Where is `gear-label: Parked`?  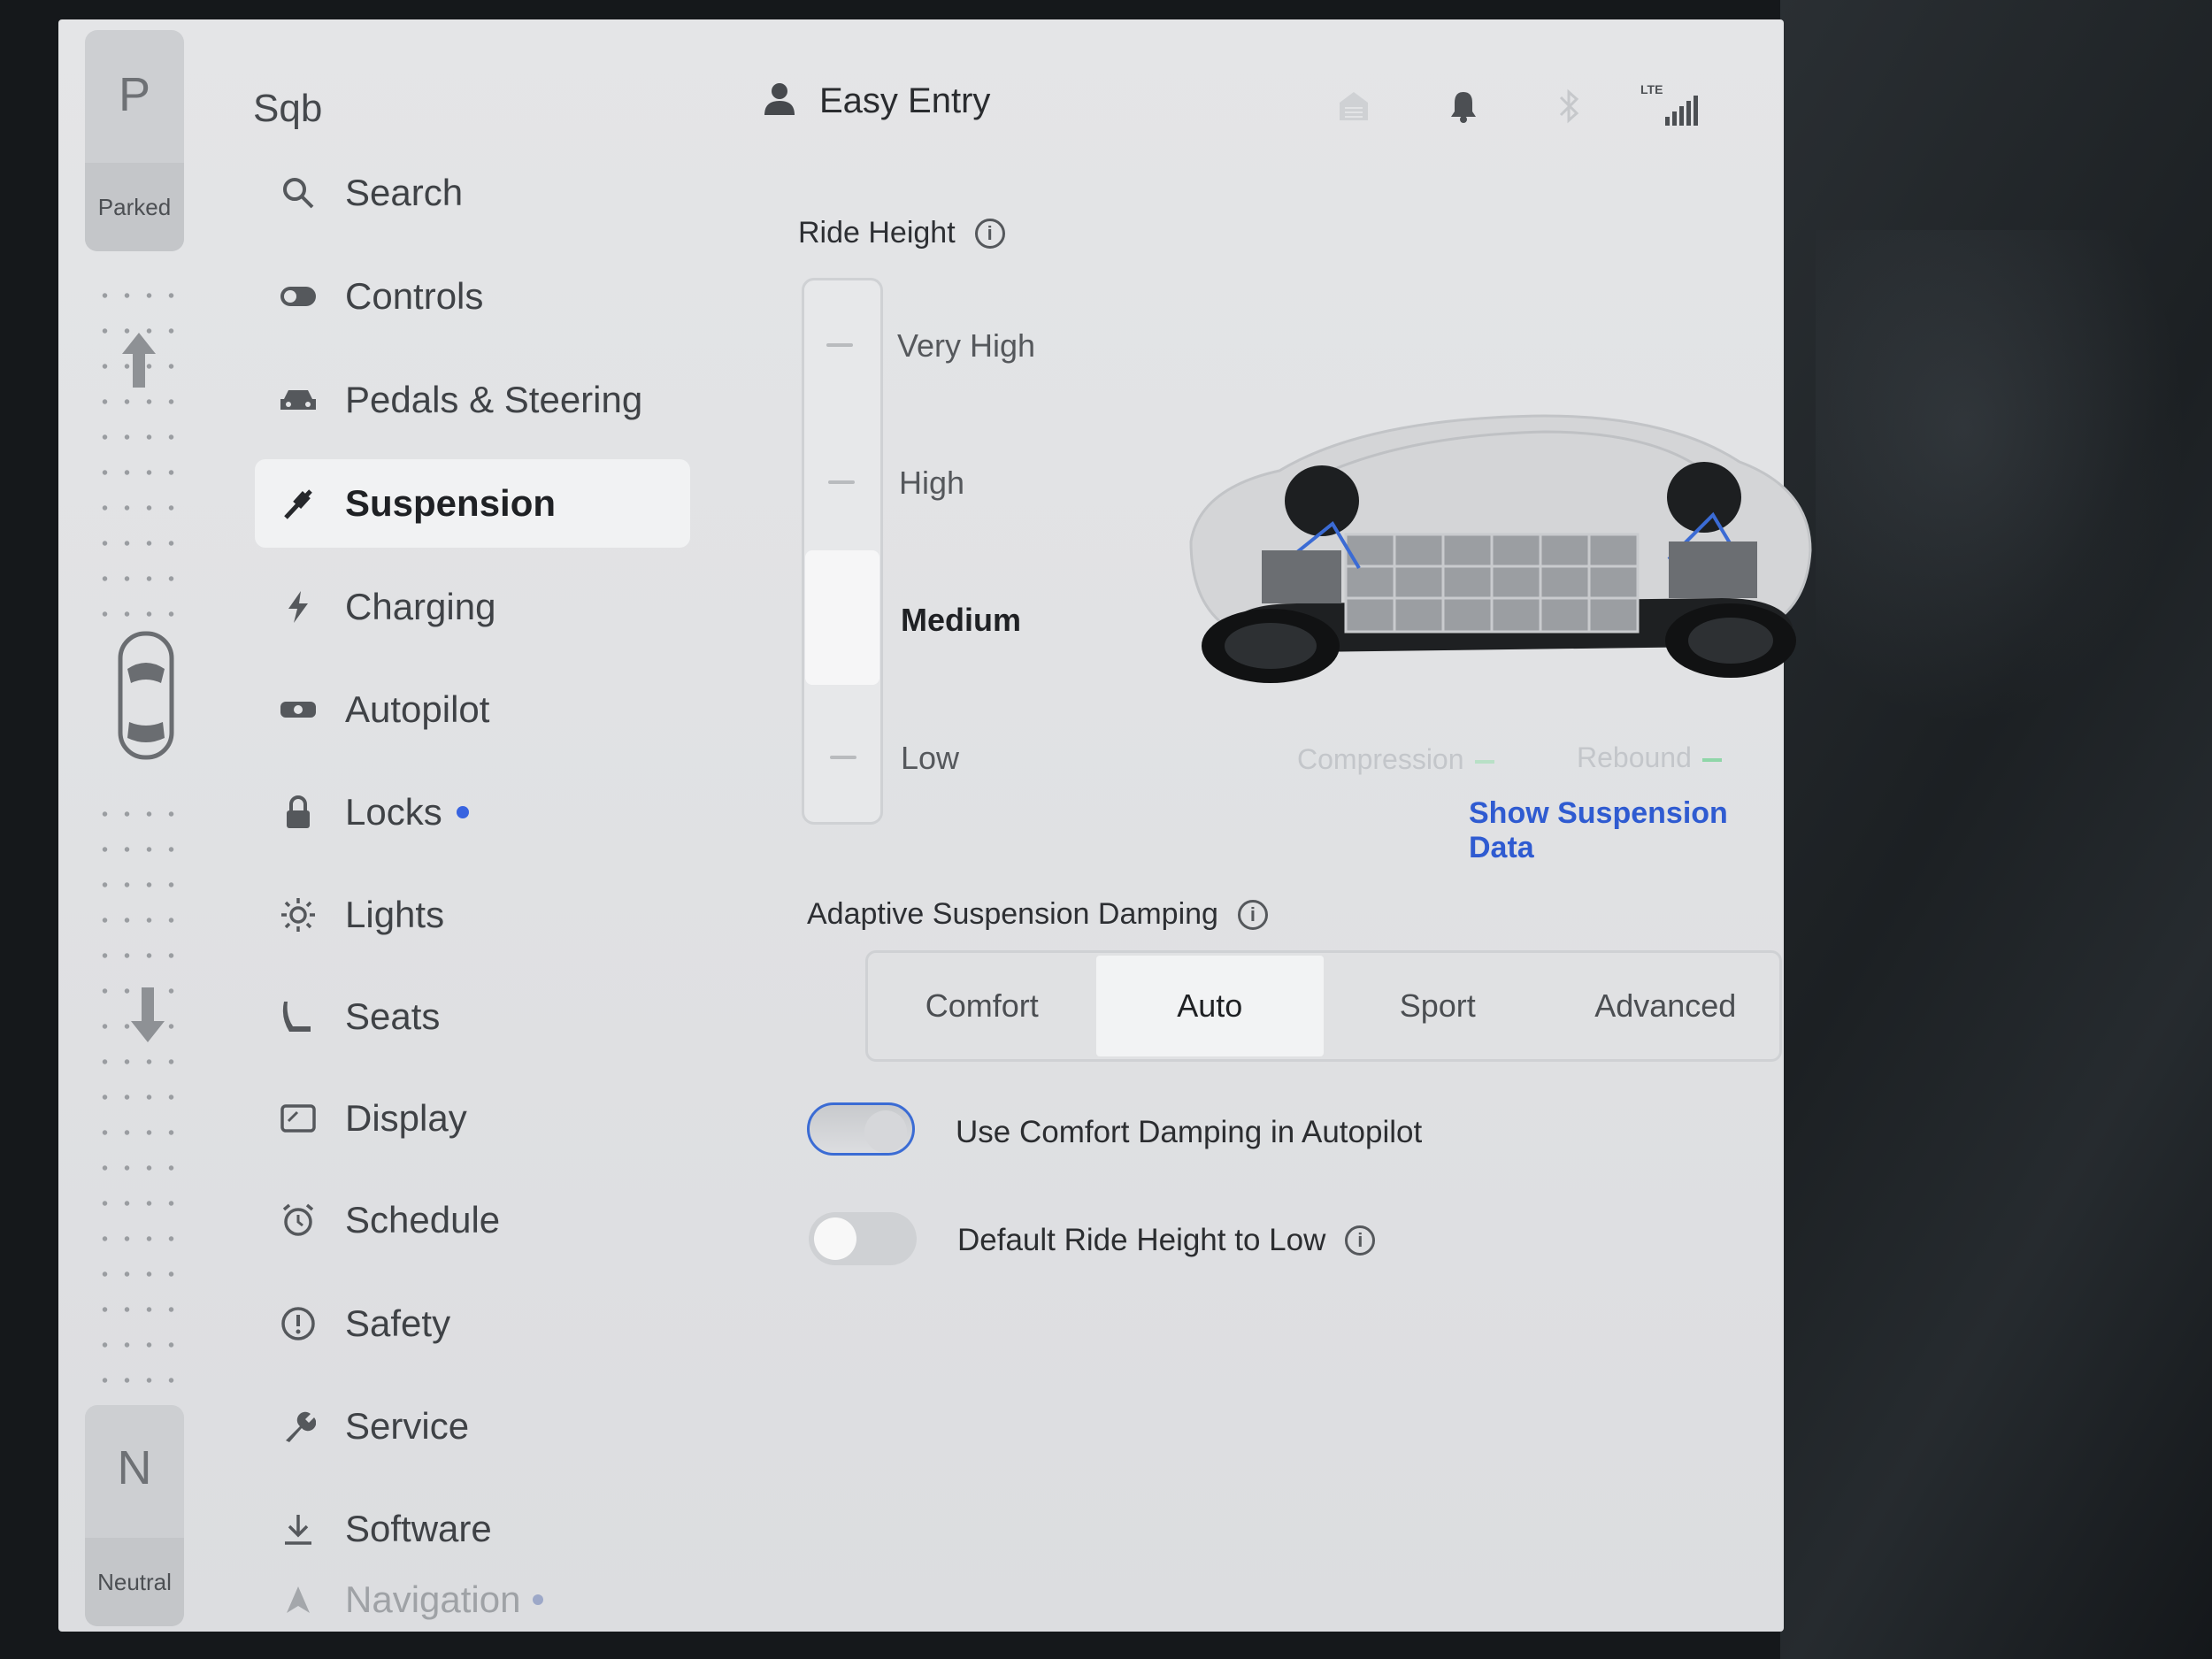 gear-label: Parked is located at coordinates (134, 207).